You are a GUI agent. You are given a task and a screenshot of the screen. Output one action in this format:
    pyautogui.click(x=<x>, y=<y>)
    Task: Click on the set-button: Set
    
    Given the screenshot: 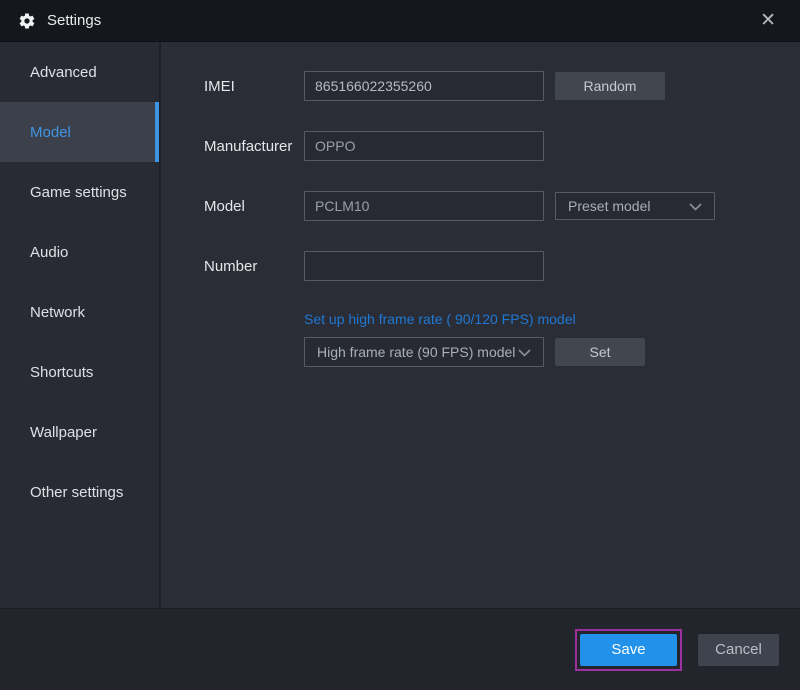 What is the action you would take?
    pyautogui.click(x=600, y=352)
    